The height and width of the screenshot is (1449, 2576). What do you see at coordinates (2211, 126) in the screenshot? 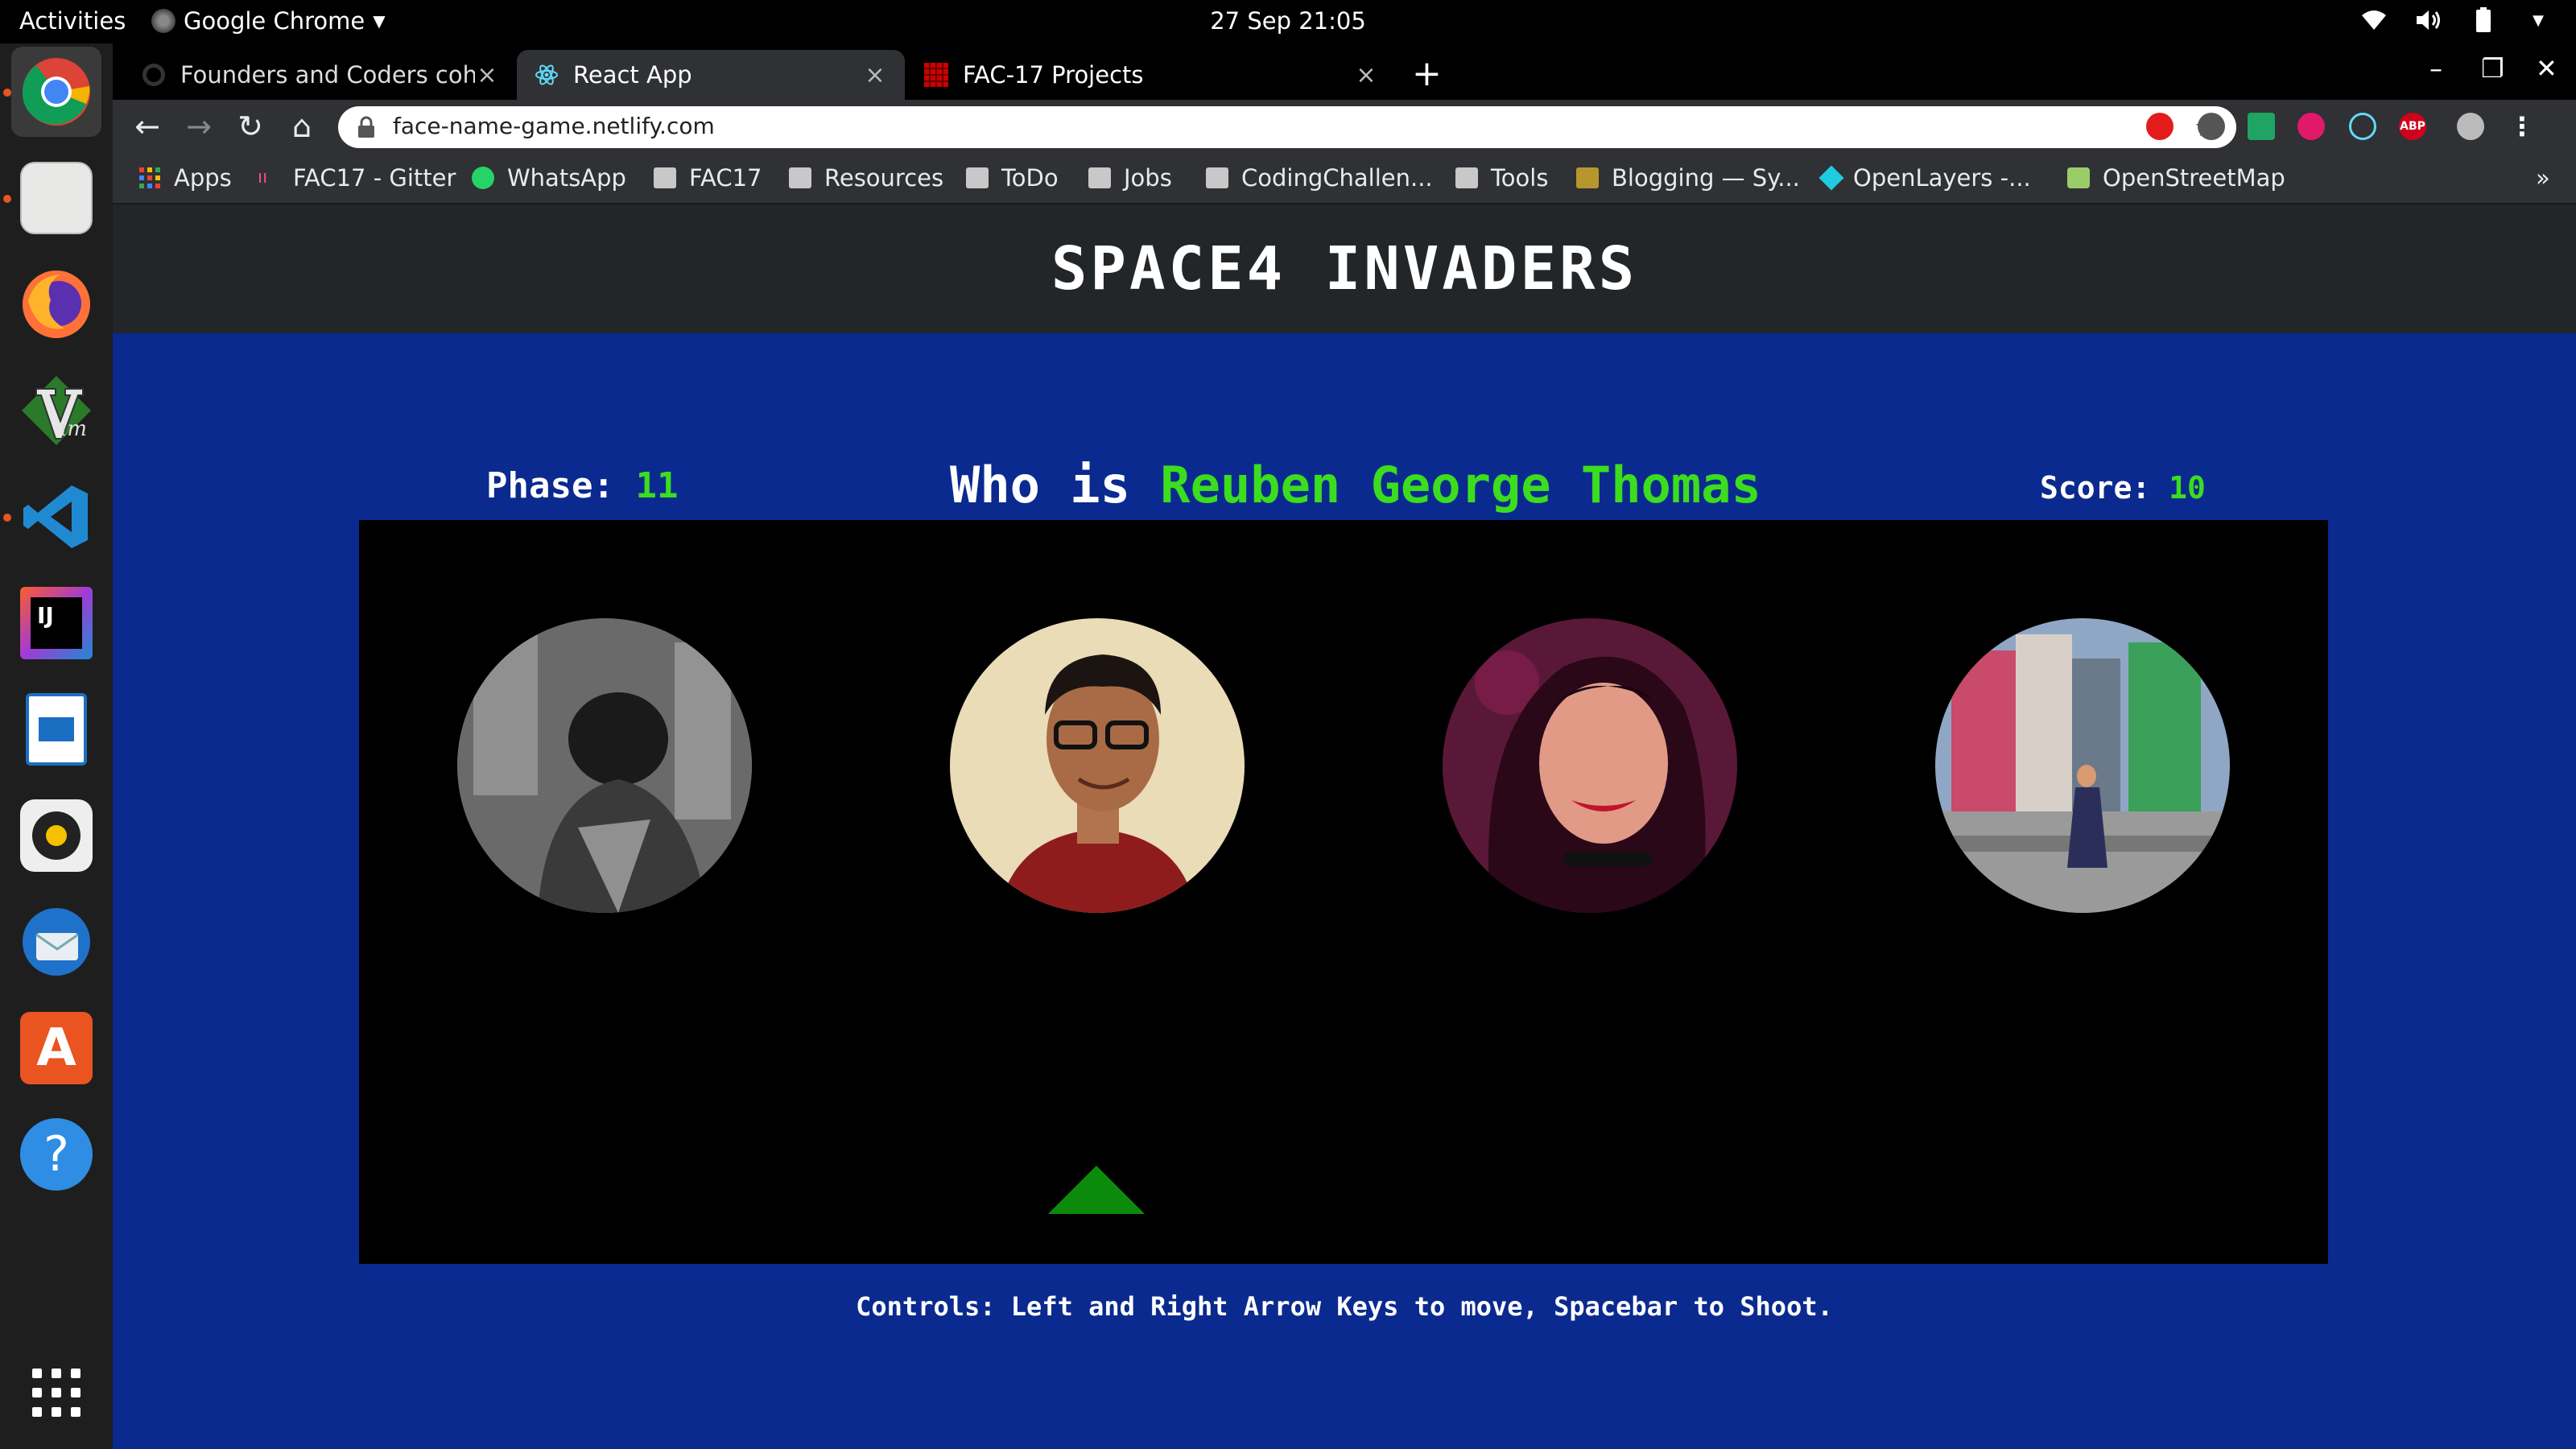
I see `extension-bracket-icon` at bounding box center [2211, 126].